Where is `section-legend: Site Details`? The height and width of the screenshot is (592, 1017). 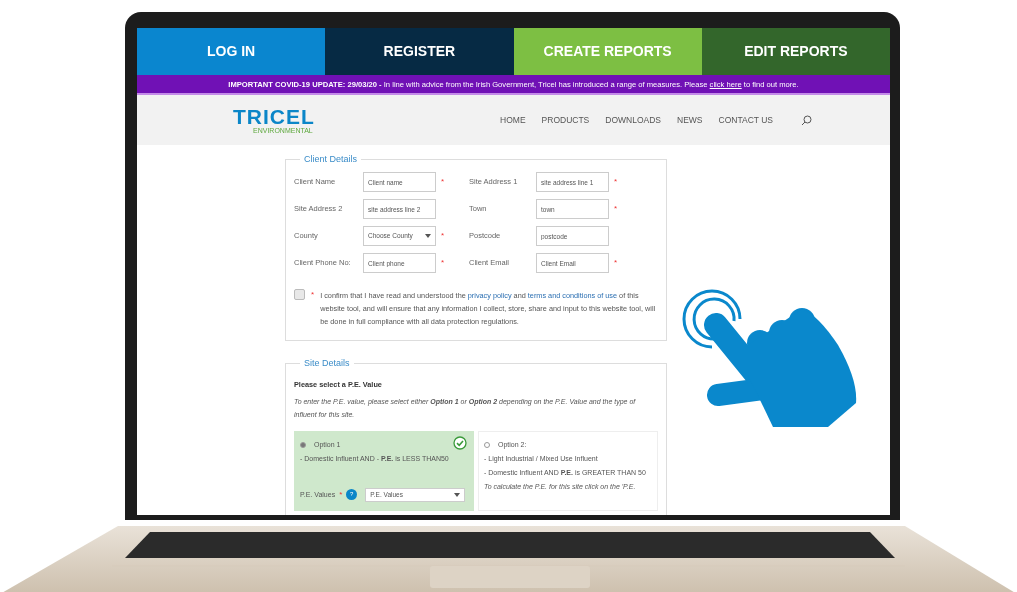
section-legend: Site Details is located at coordinates (327, 363).